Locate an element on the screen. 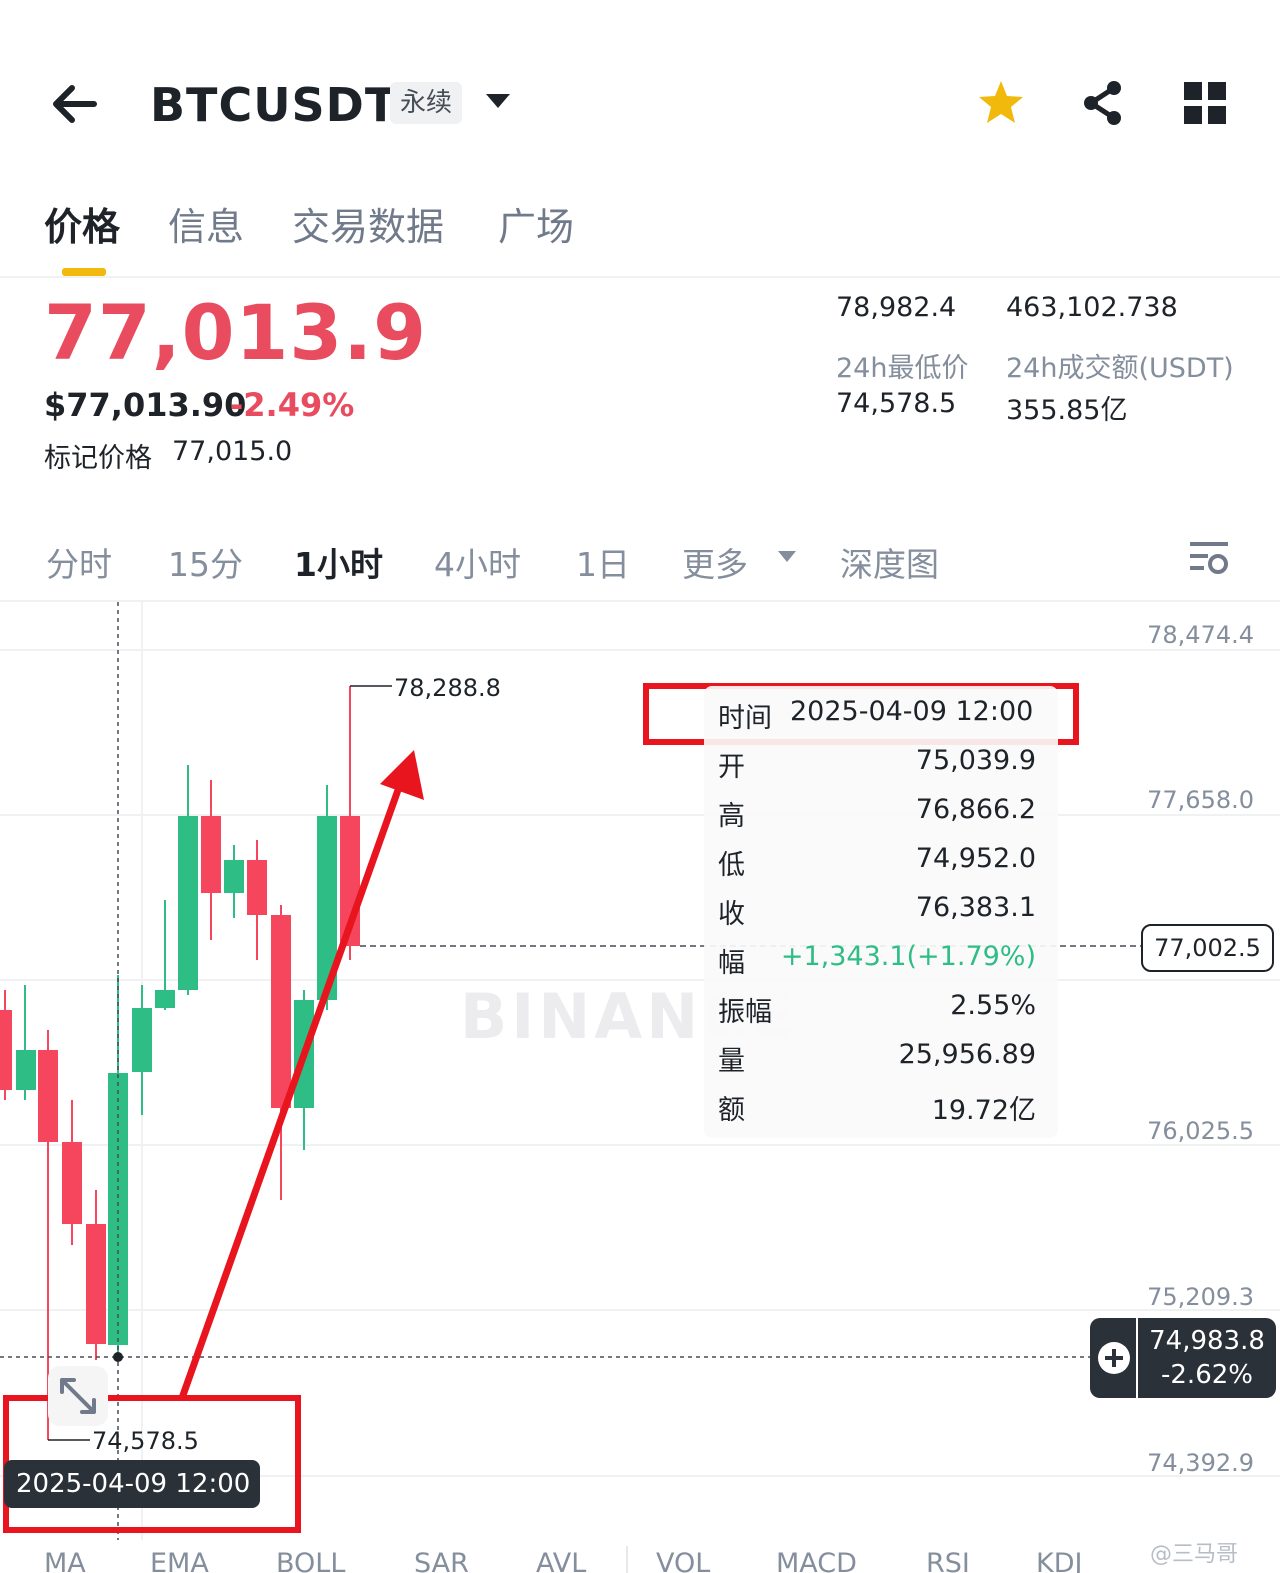  mark-price-value: 77,015.0 is located at coordinates (232, 451).